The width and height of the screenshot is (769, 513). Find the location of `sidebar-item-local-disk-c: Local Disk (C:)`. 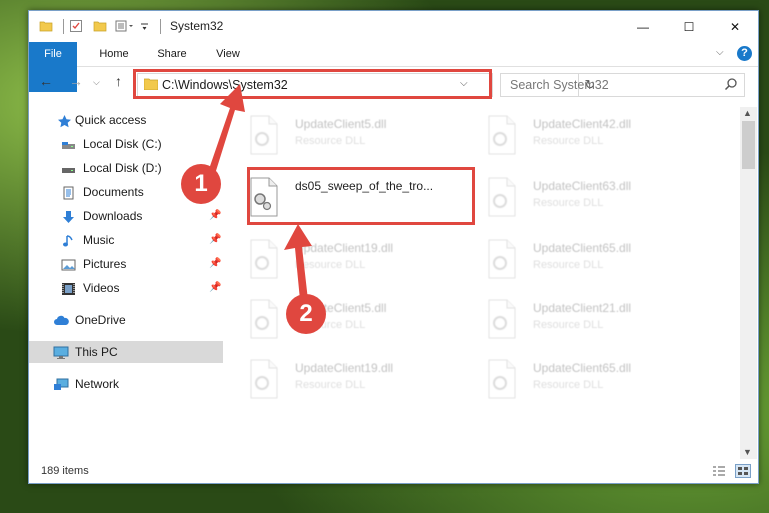

sidebar-item-local-disk-c: Local Disk (C:) is located at coordinates (126, 144).